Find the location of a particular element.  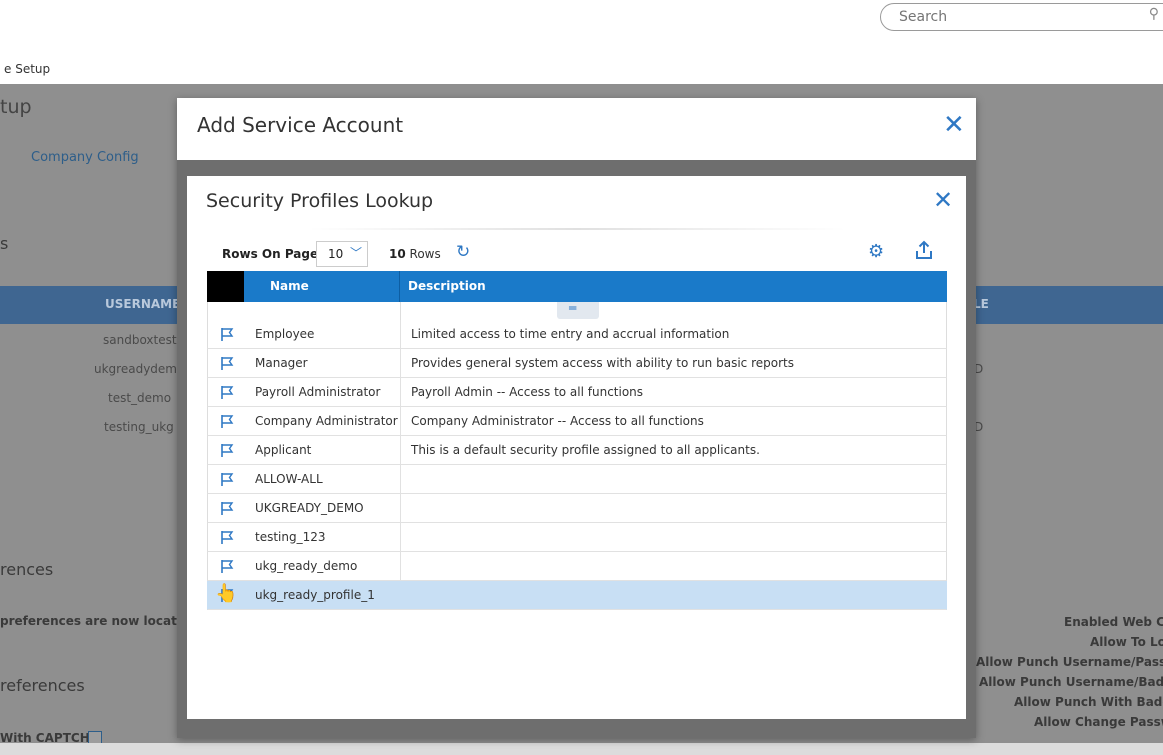

username-cell: sandboxtest is located at coordinates (140, 340).